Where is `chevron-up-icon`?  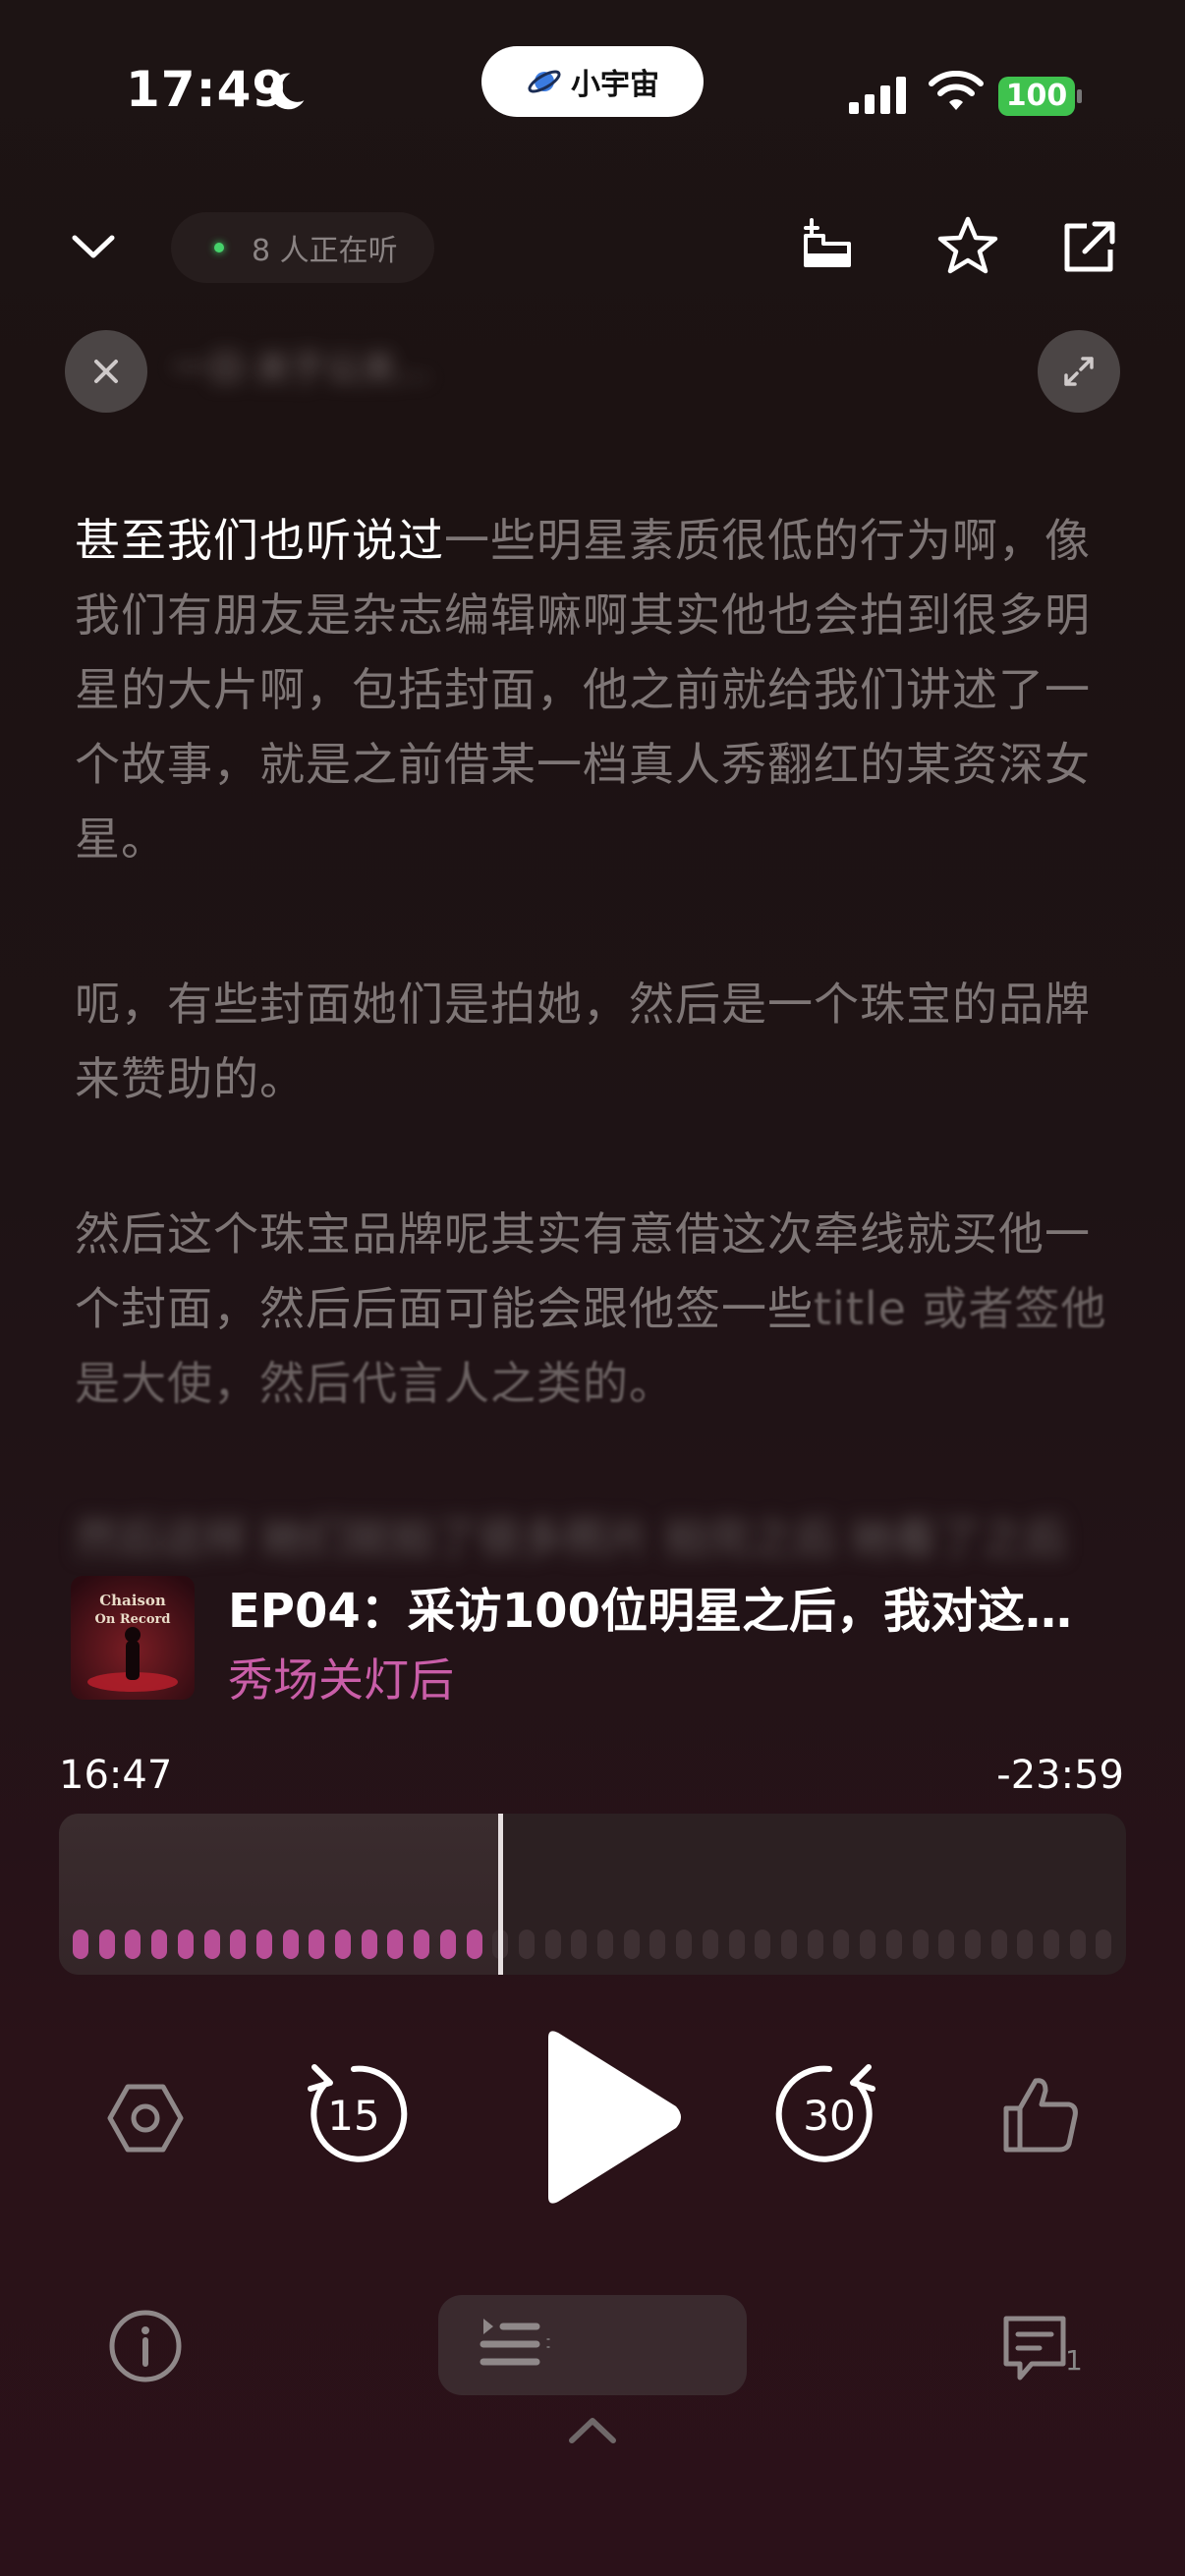 chevron-up-icon is located at coordinates (592, 2429).